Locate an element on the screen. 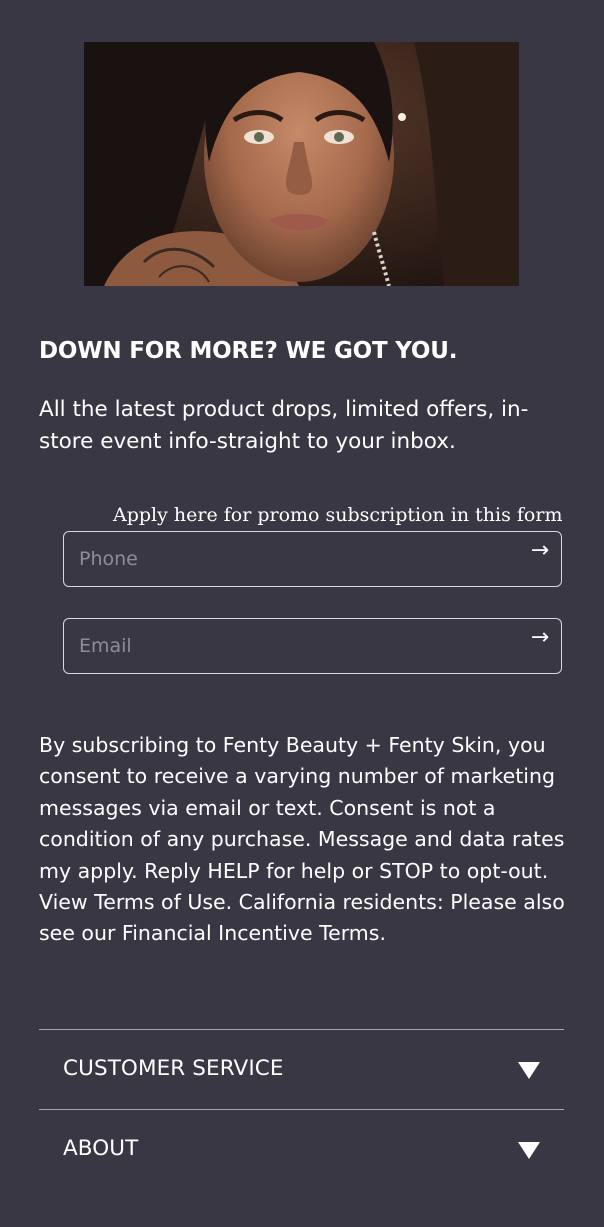 This screenshot has height=1227, width=604. phone-field-wrapper: → is located at coordinates (312, 559).